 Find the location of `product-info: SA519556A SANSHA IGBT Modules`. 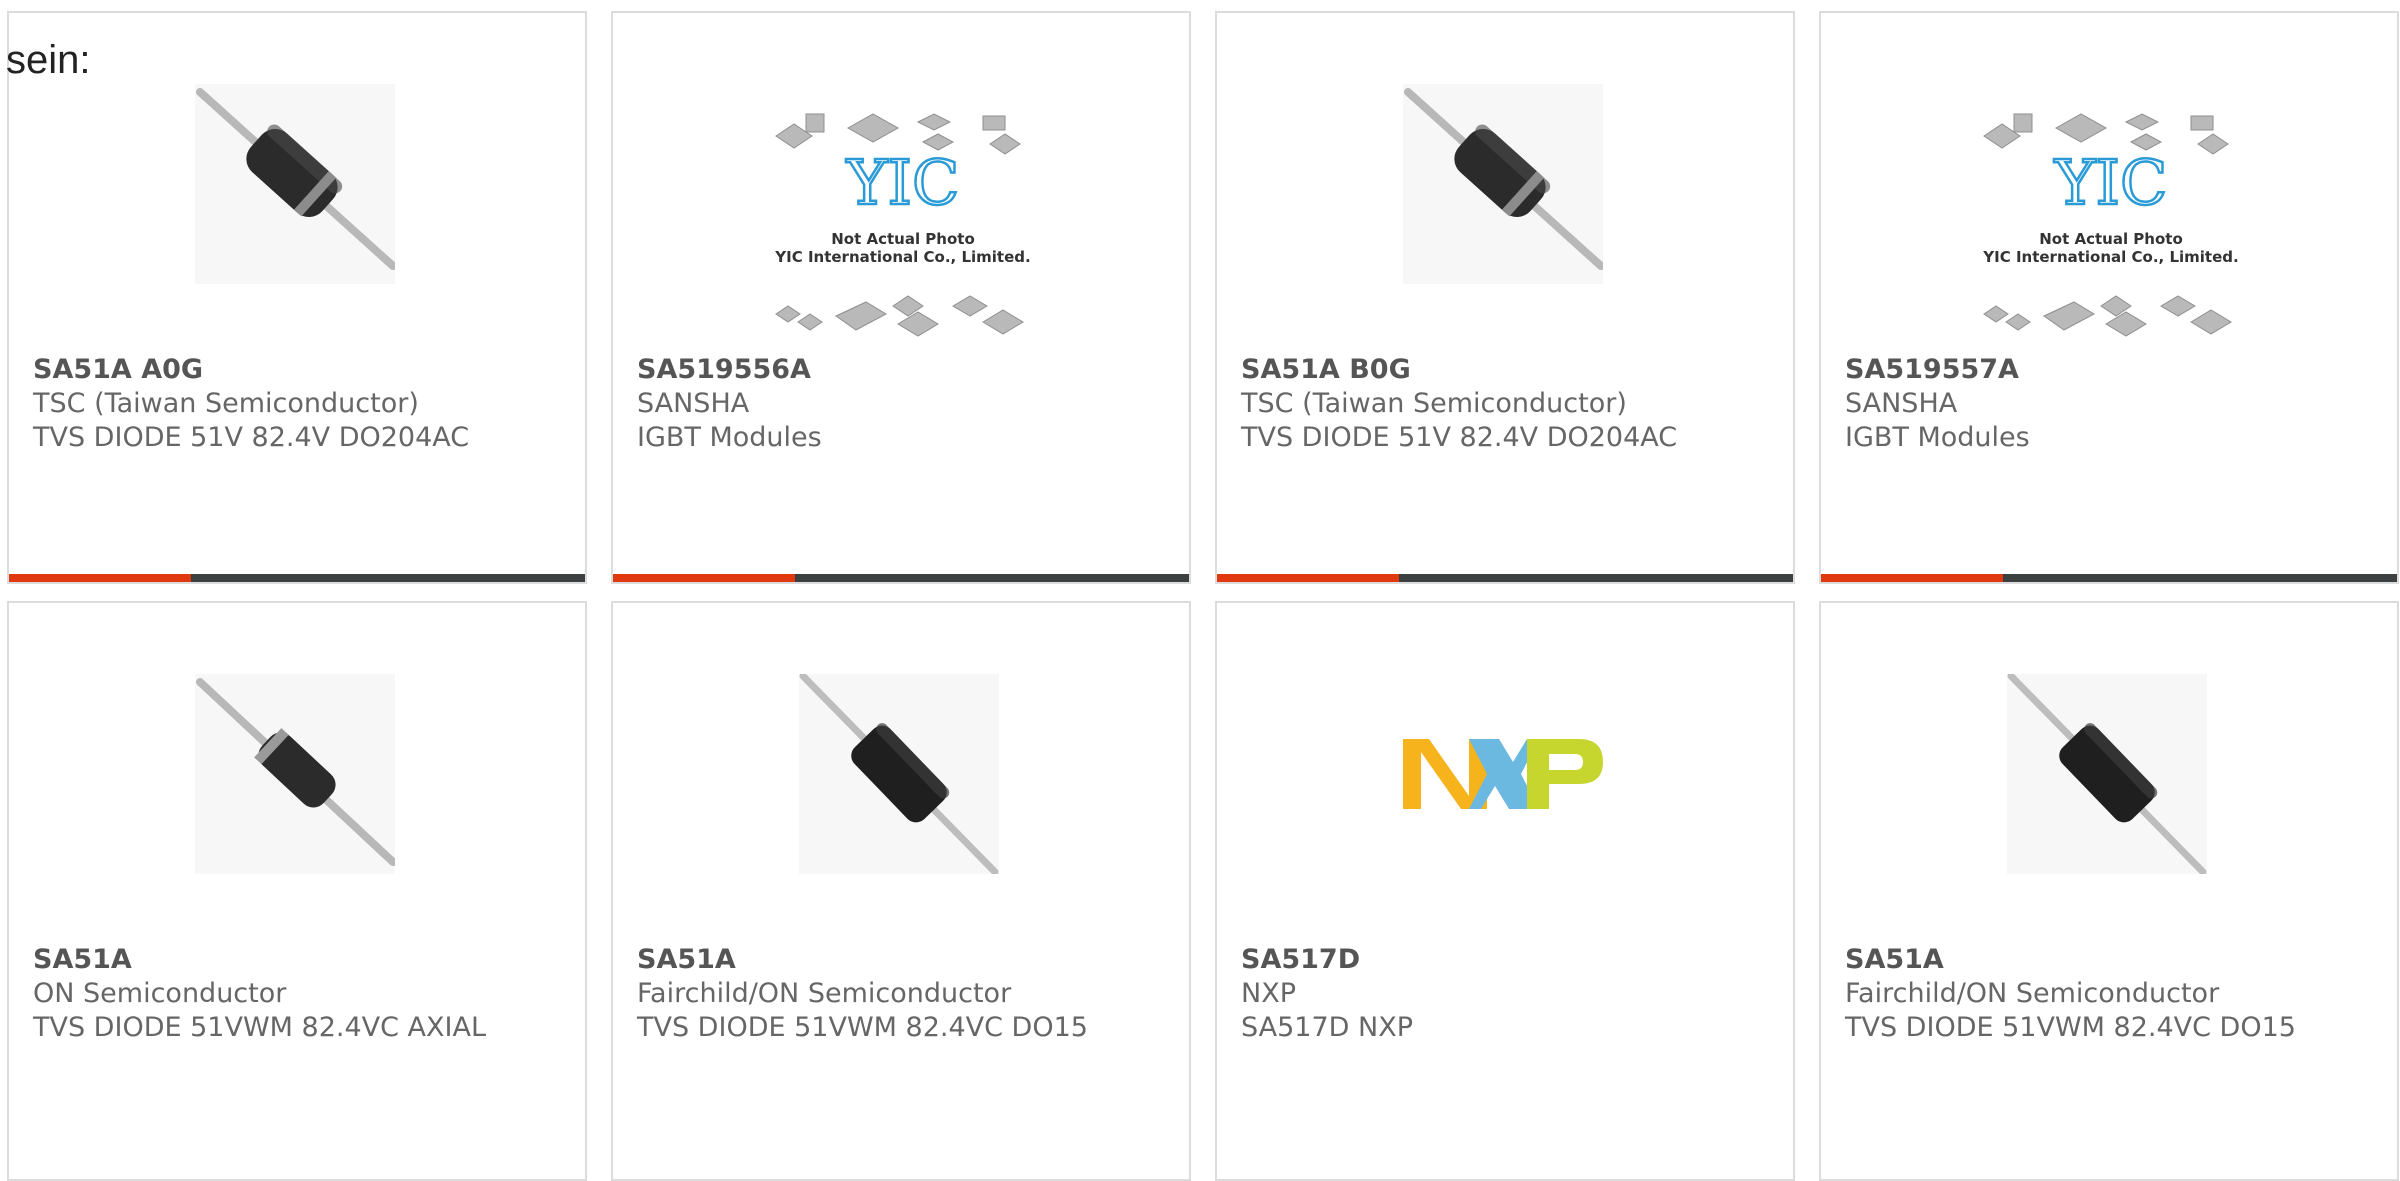

product-info: SA519556A SANSHA IGBT Modules is located at coordinates (908, 404).